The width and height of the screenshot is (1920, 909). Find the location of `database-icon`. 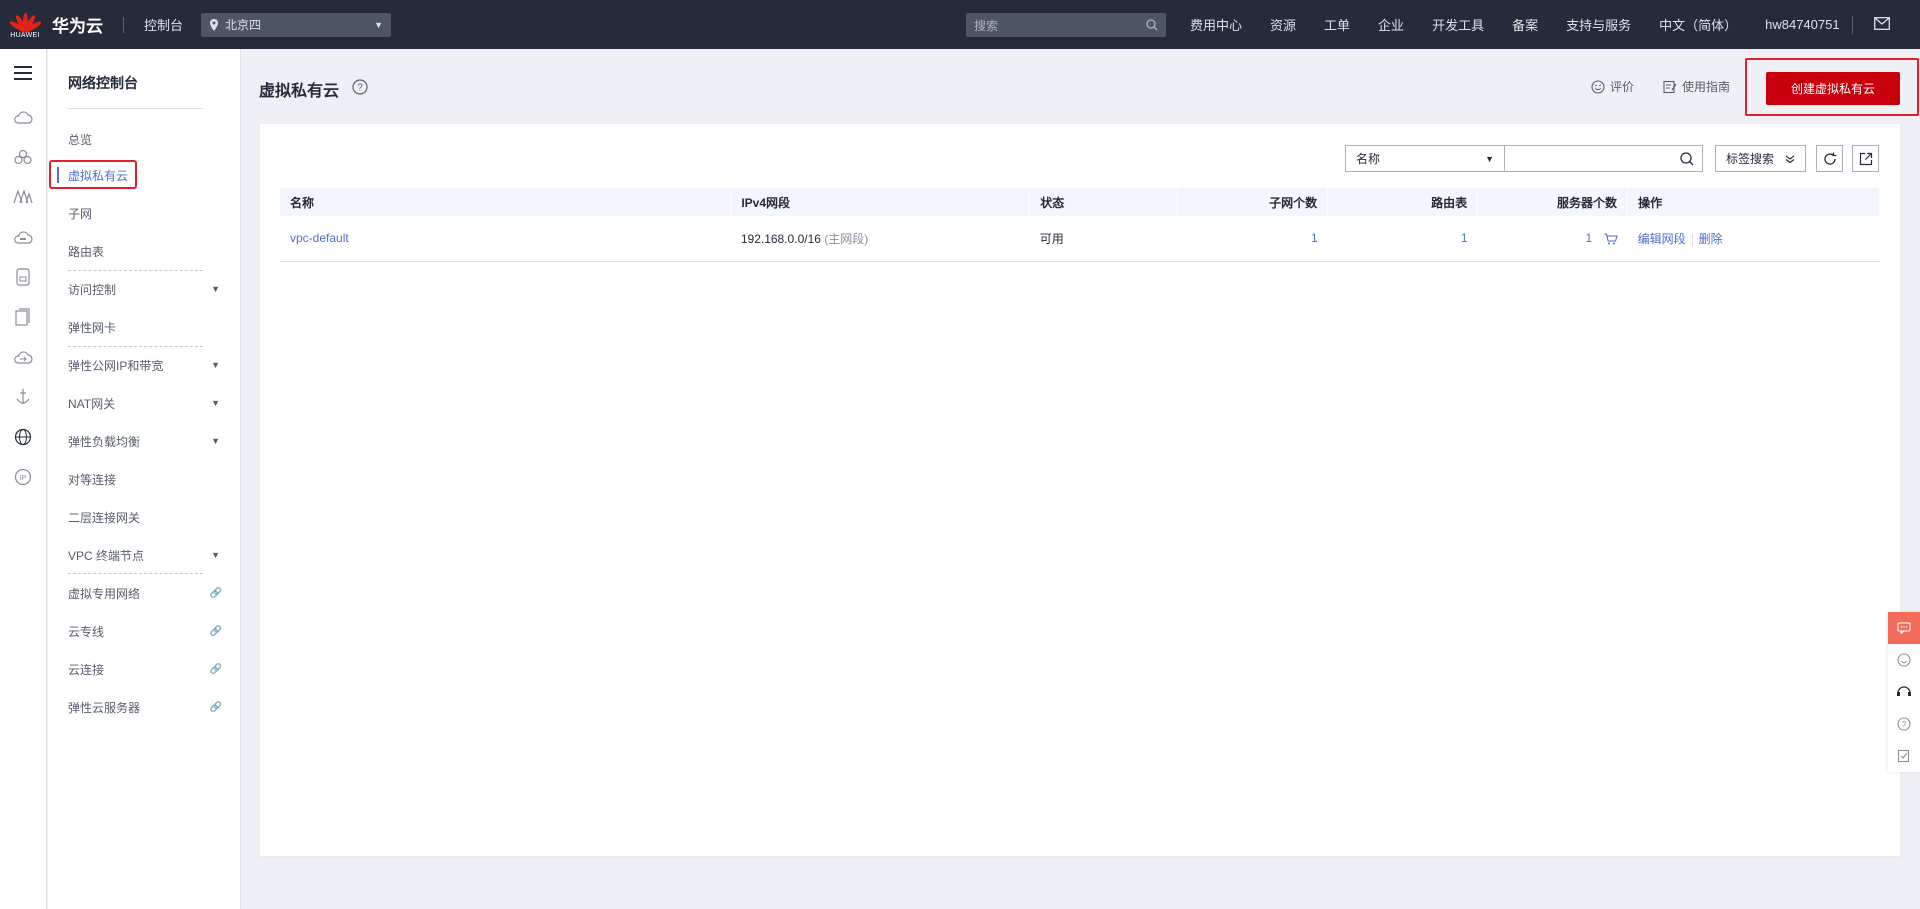

database-icon is located at coordinates (23, 277).